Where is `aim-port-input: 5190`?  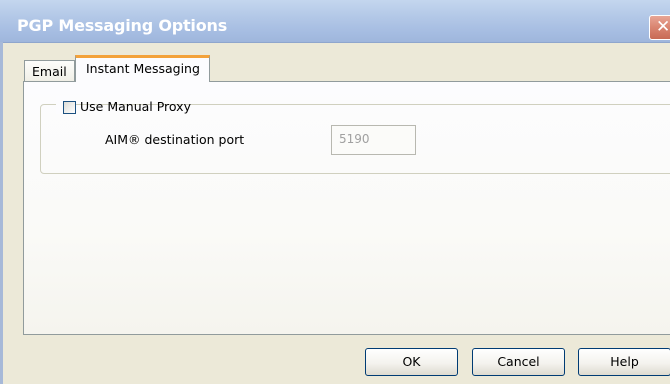 aim-port-input: 5190 is located at coordinates (373, 140).